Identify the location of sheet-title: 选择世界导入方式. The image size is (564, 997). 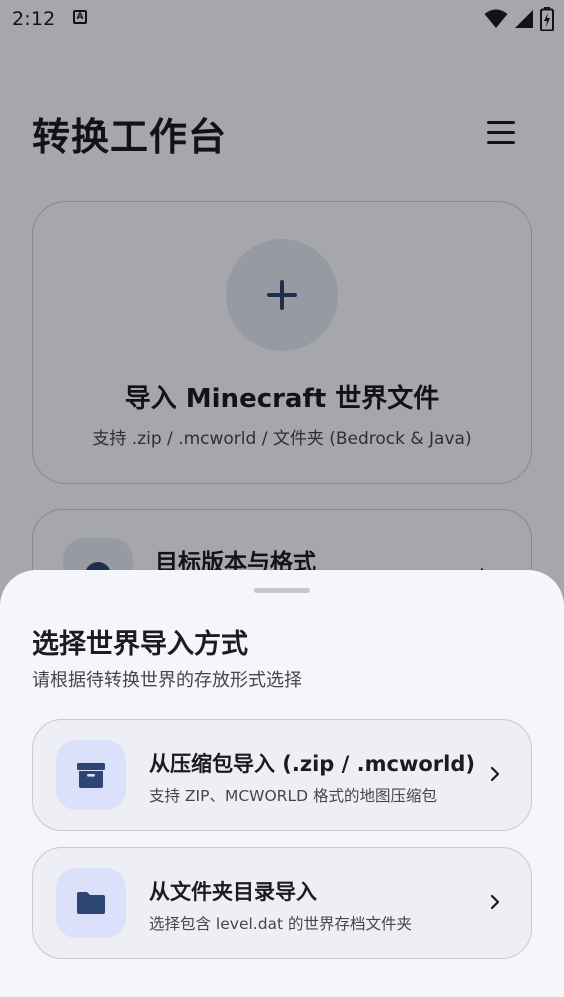
(140, 644).